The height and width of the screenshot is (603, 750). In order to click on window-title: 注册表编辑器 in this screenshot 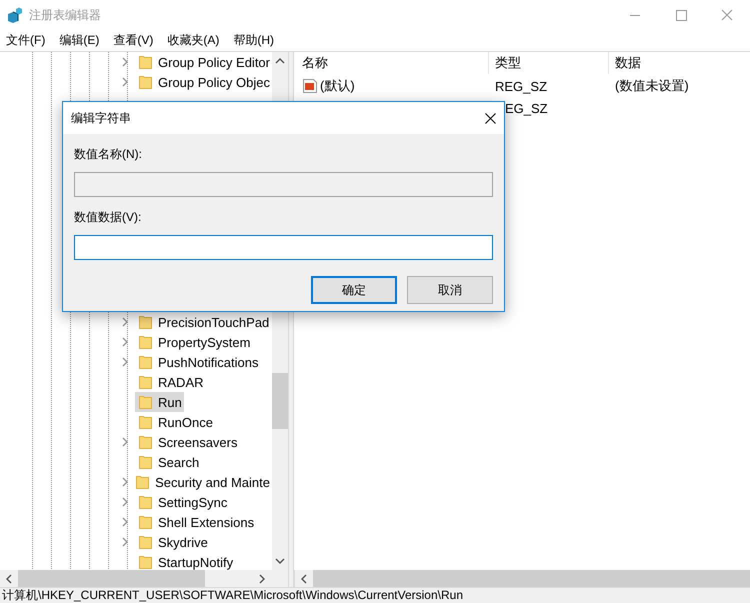, I will do `click(65, 15)`.